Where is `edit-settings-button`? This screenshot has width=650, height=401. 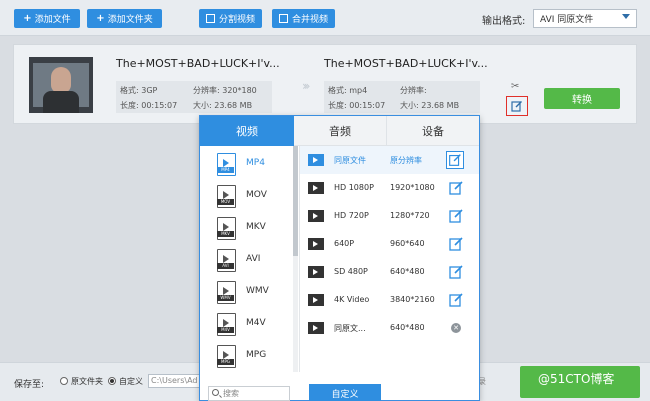 edit-settings-button is located at coordinates (517, 106).